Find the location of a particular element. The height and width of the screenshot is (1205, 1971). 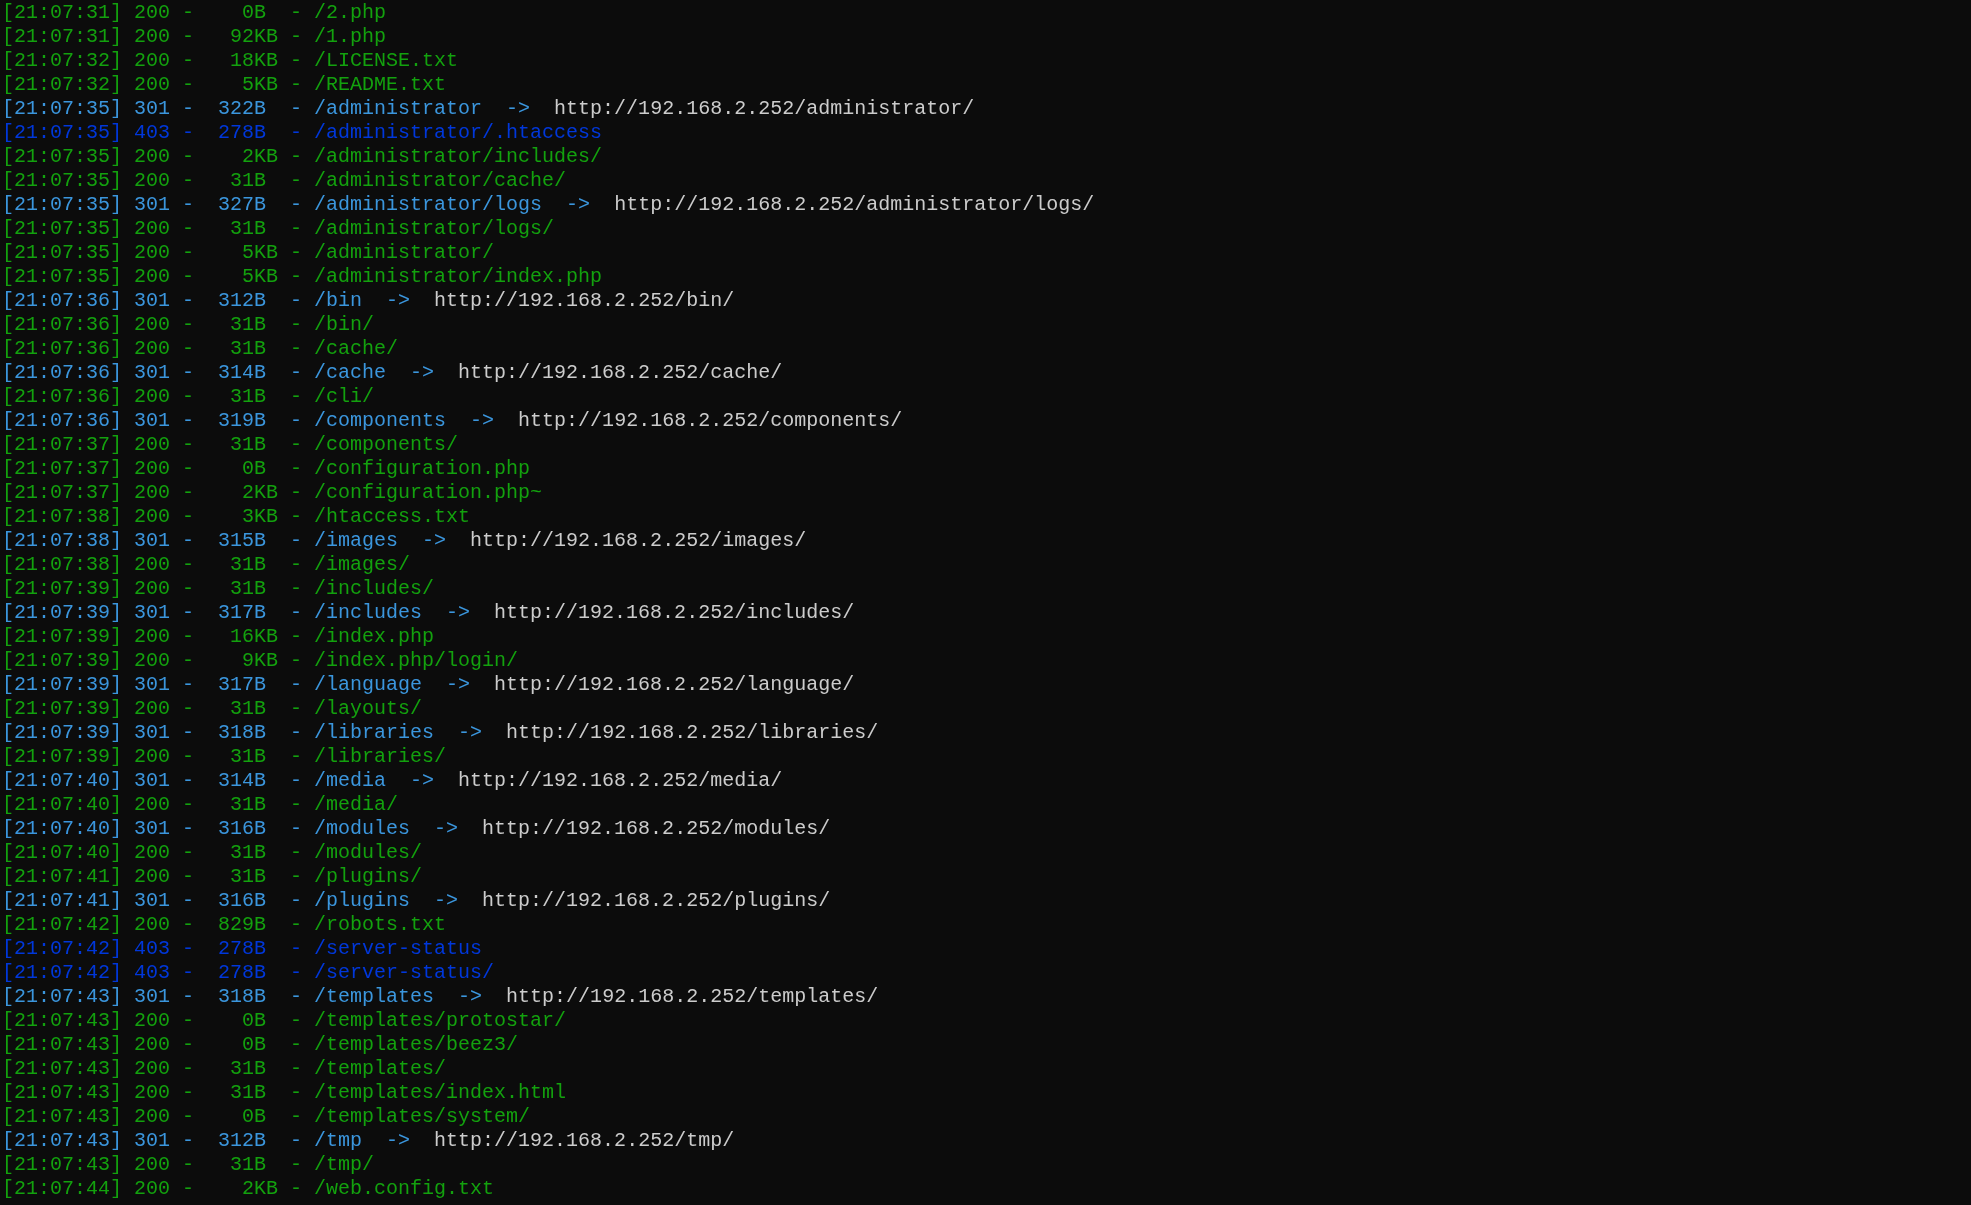

log-entry: 200 - 5KB - /README.txt is located at coordinates (290, 85).